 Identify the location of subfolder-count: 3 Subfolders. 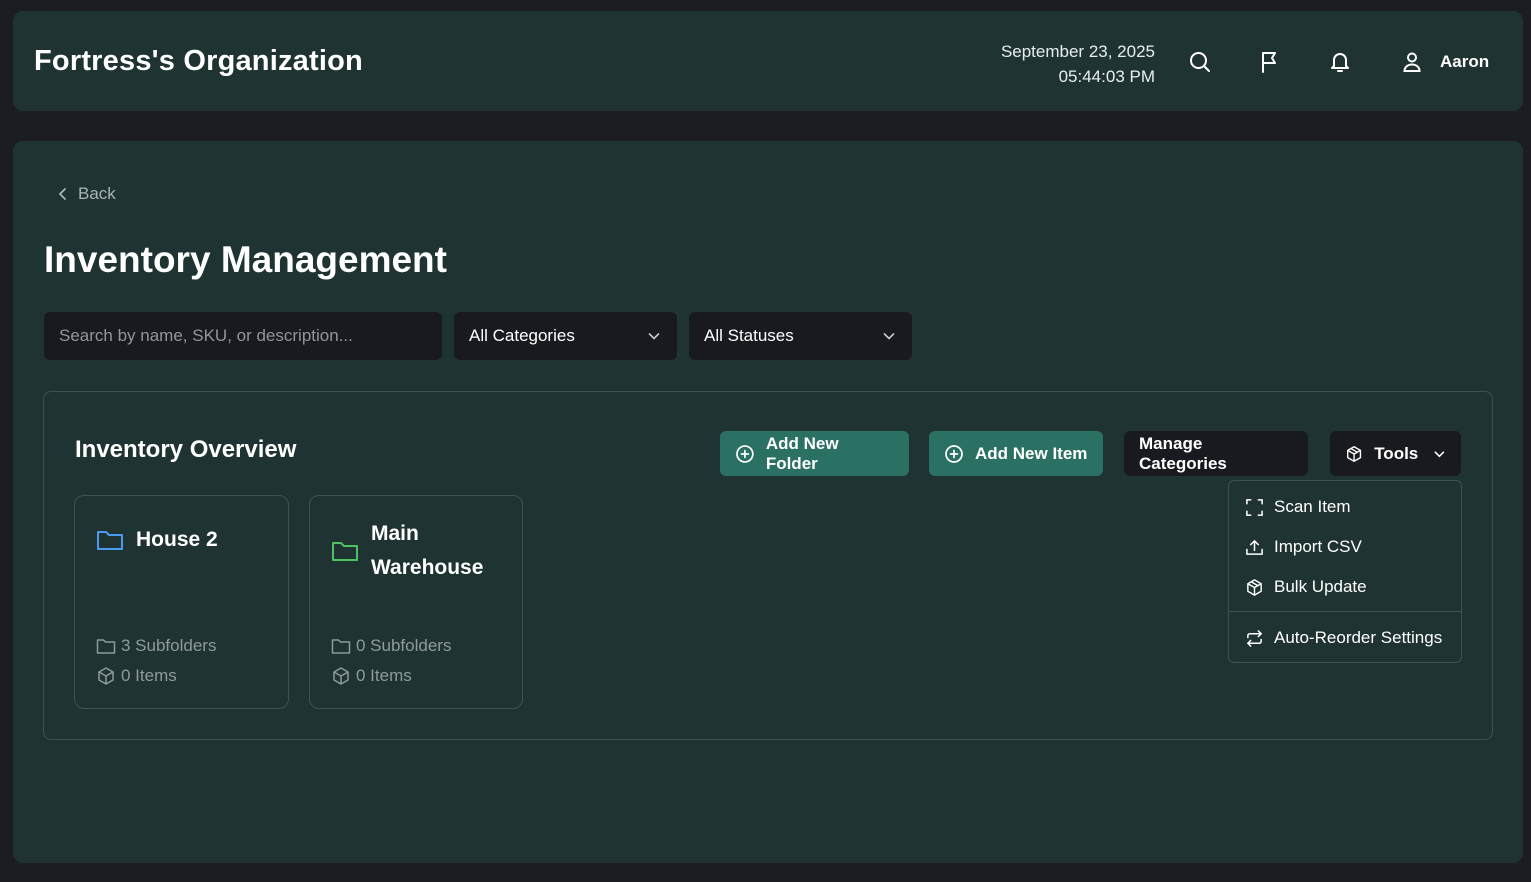
(156, 646).